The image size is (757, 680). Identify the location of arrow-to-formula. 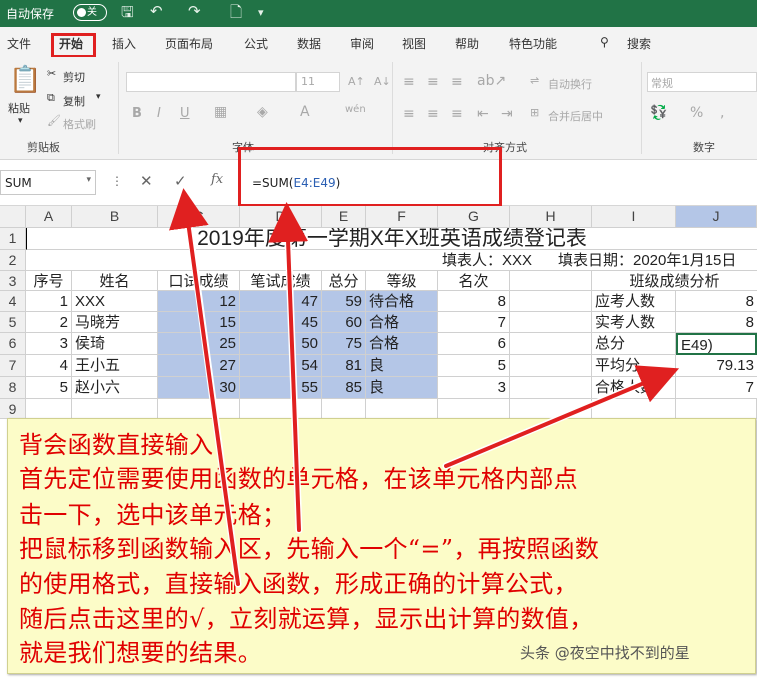
(288, 367).